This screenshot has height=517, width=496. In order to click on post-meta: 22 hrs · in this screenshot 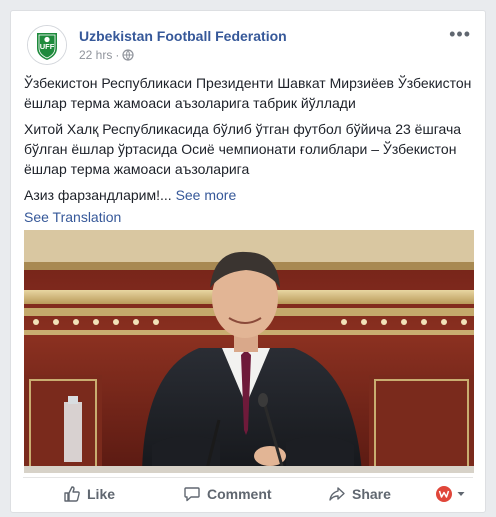, I will do `click(106, 55)`.